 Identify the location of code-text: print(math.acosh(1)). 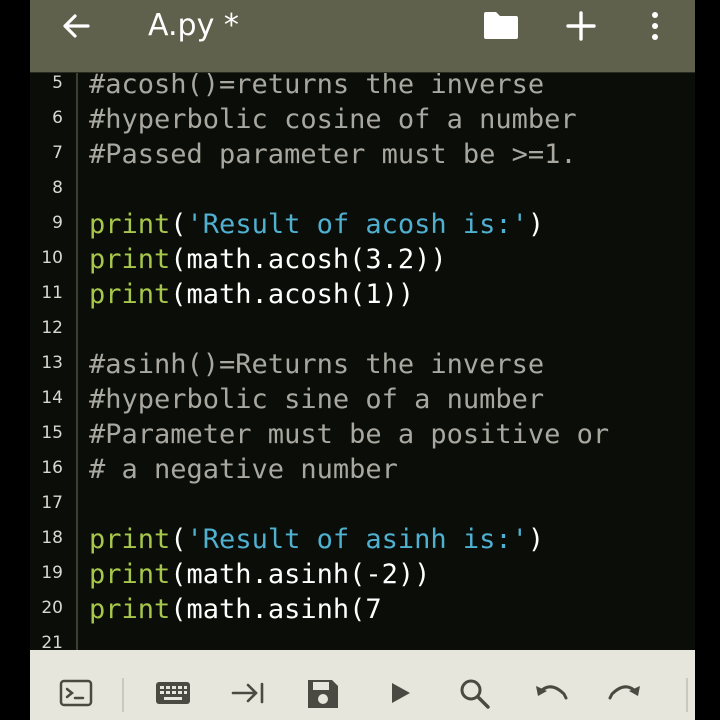
(251, 294).